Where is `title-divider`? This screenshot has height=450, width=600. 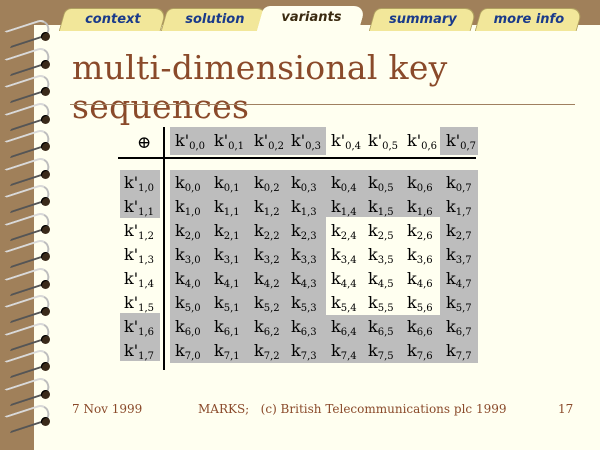 title-divider is located at coordinates (322, 104).